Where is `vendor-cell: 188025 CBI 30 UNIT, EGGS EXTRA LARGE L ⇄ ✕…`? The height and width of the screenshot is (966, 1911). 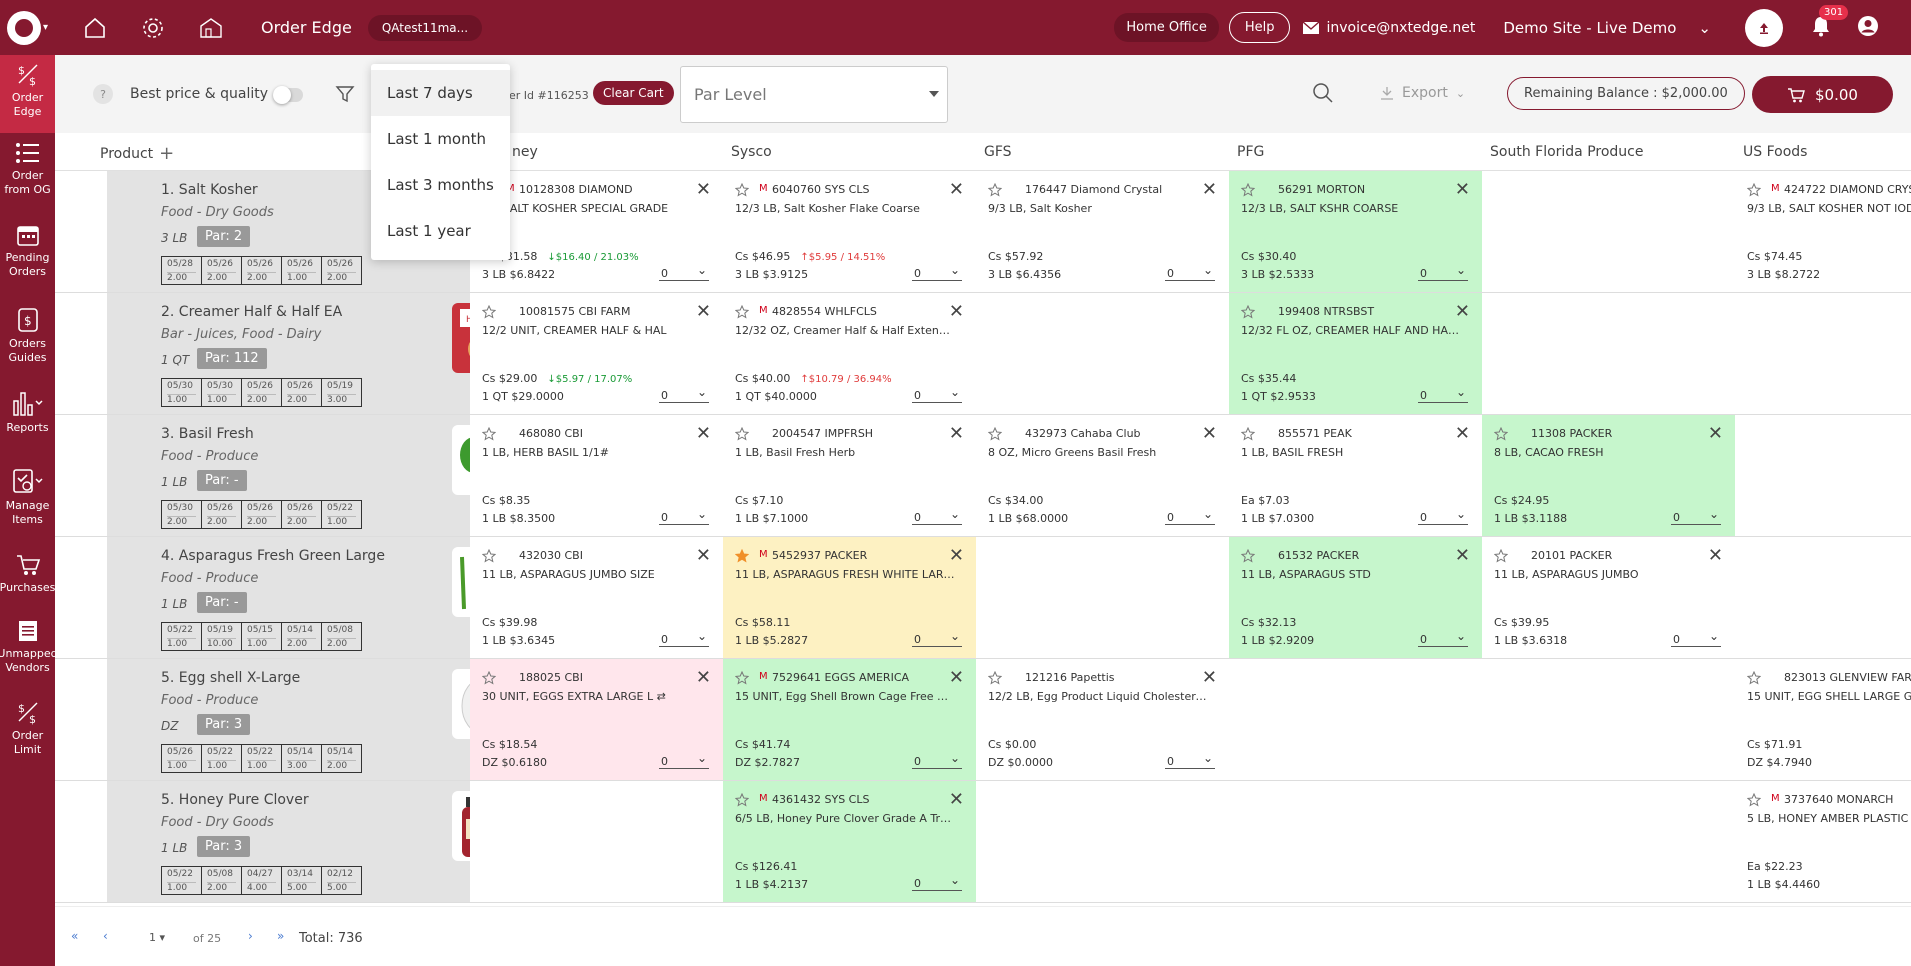
vendor-cell: 188025 CBI 30 UNIT, EGGS EXTRA LARGE L ⇄ ✕… is located at coordinates (597, 719).